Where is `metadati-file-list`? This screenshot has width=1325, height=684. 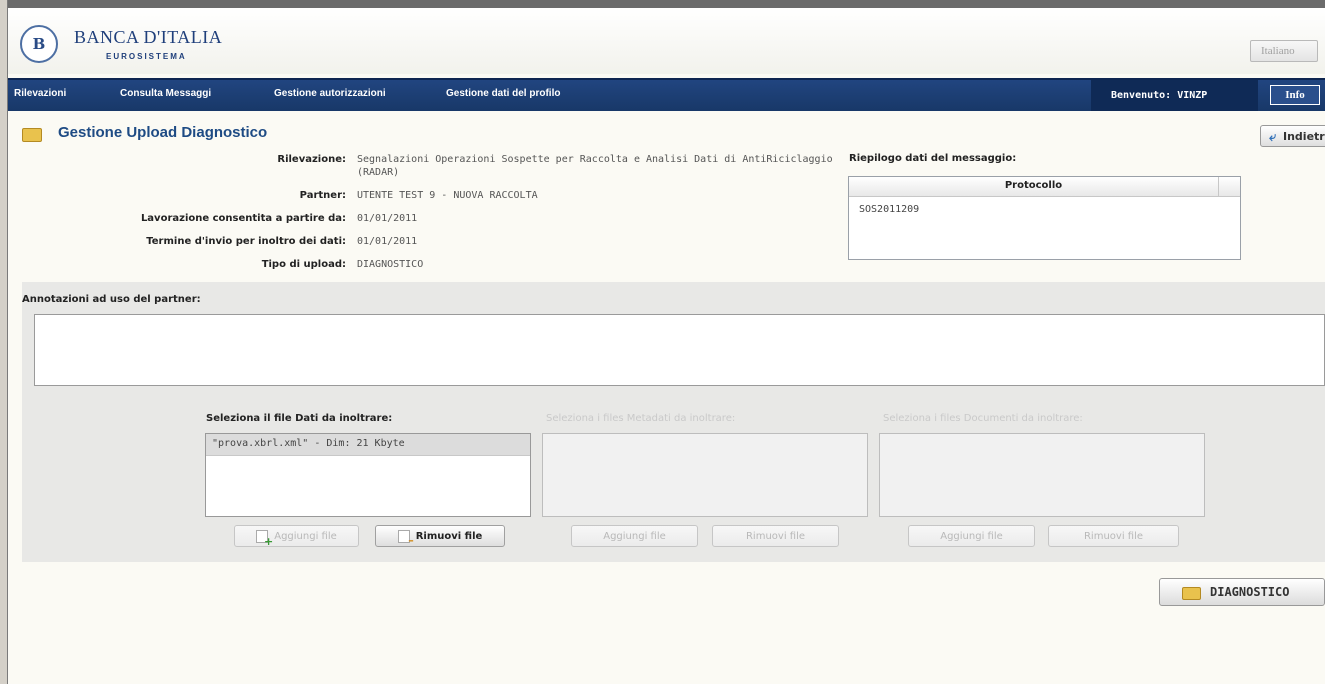 metadati-file-list is located at coordinates (705, 475).